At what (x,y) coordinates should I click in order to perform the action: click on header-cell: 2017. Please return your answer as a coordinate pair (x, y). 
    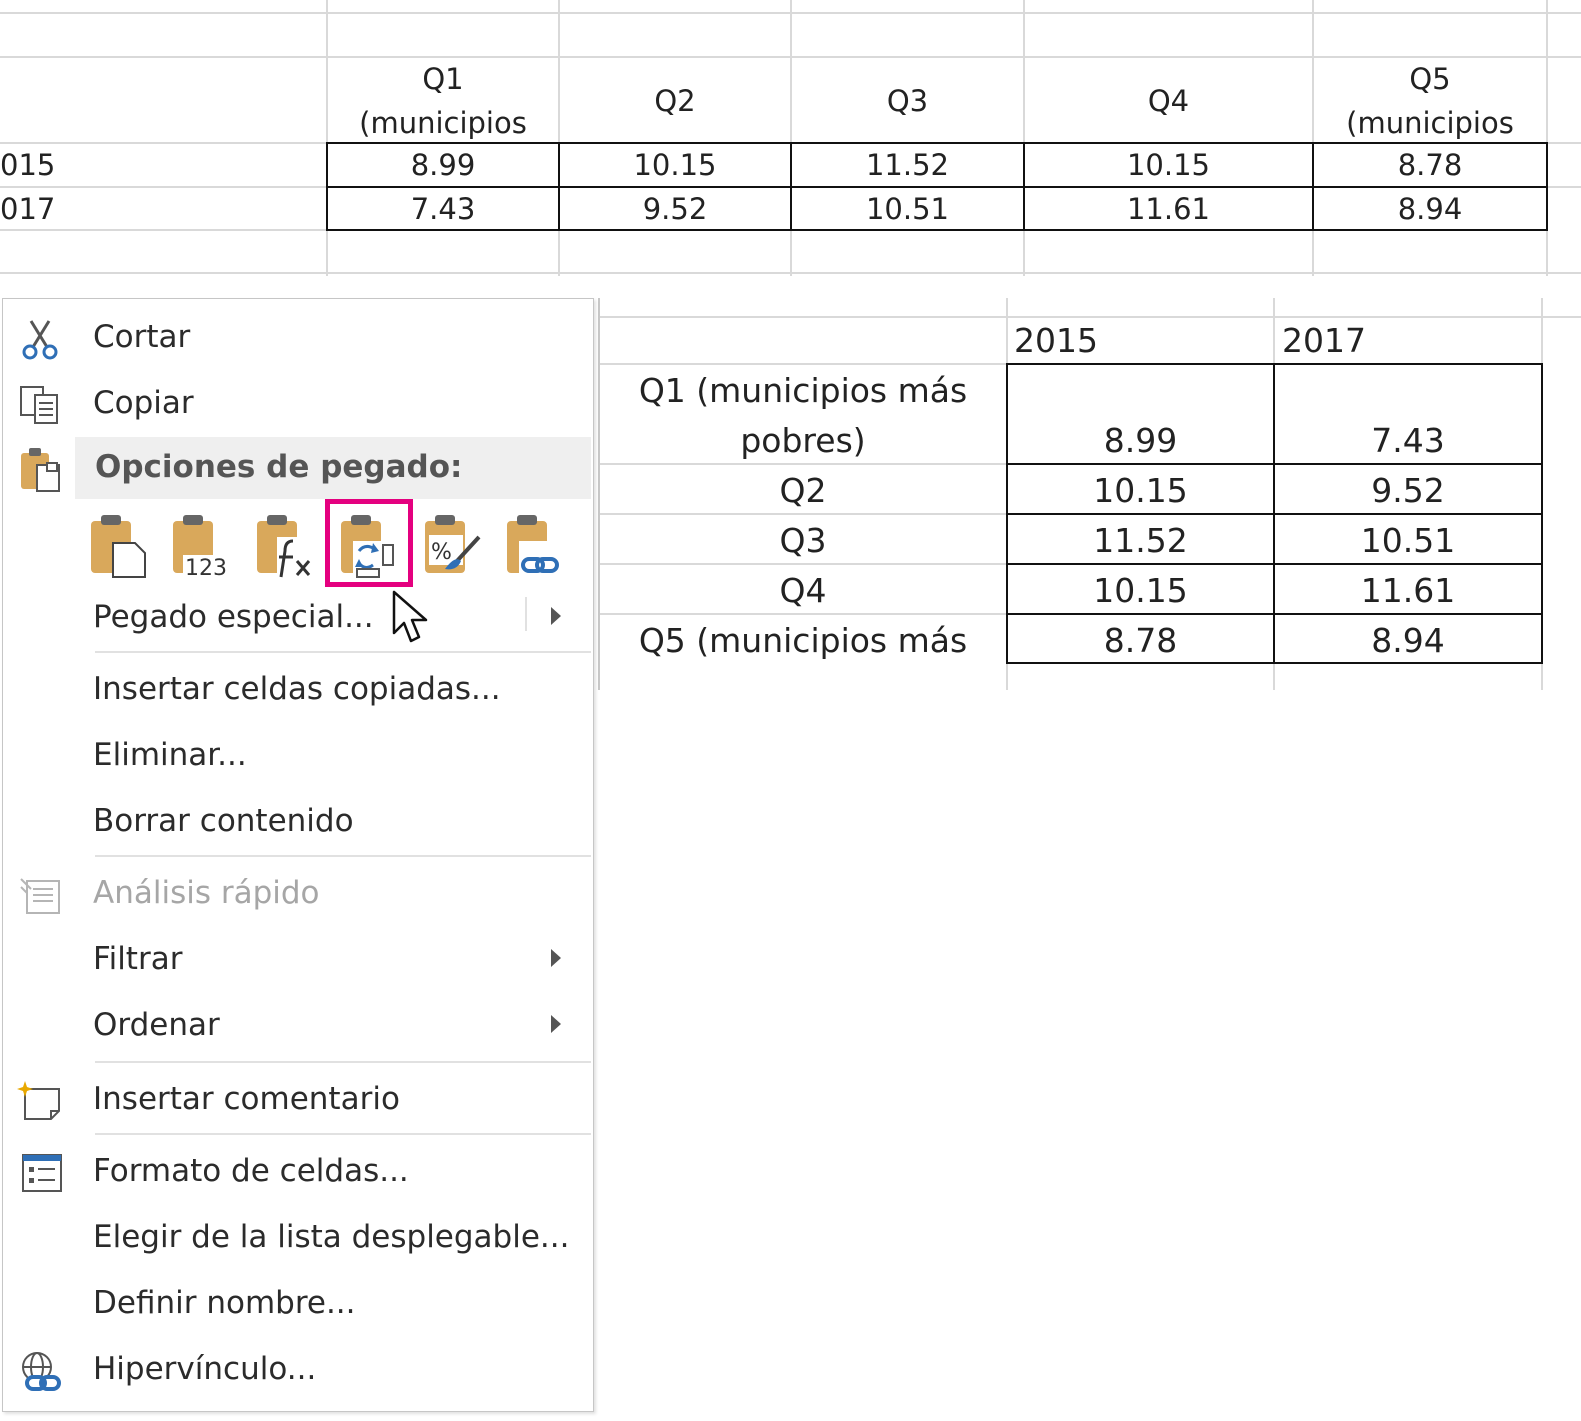
    Looking at the image, I should click on (1324, 341).